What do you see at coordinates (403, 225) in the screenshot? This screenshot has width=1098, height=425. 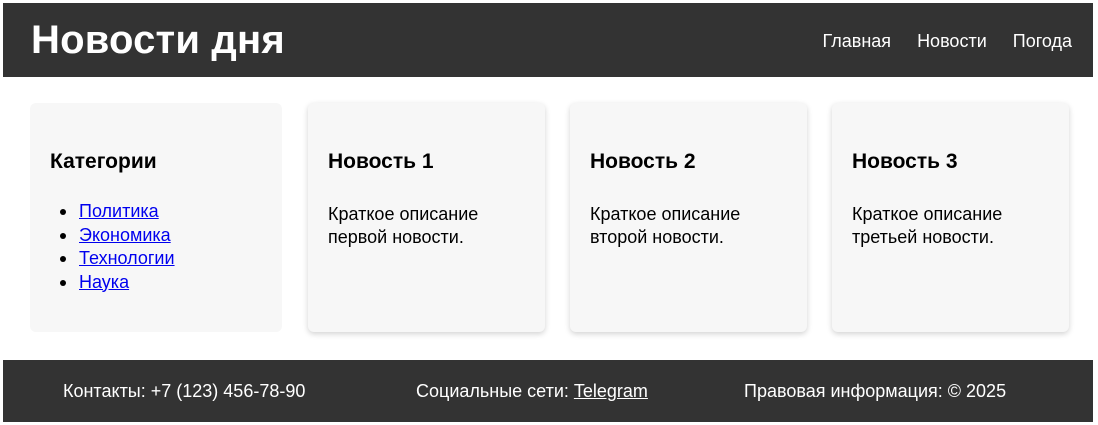 I see `news-summary: Краткое описание первой новости.` at bounding box center [403, 225].